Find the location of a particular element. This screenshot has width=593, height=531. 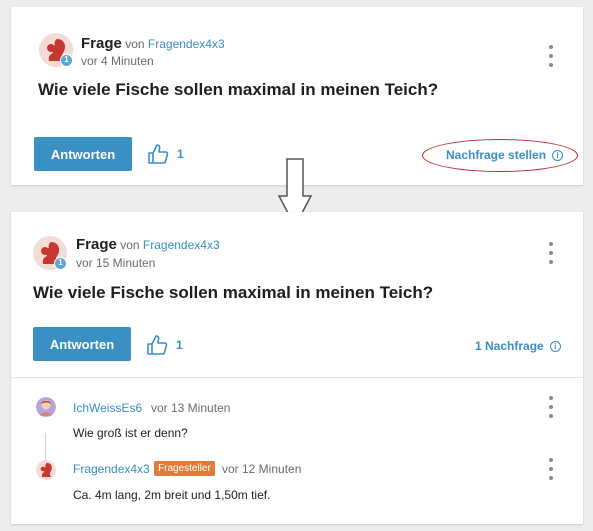

comment-text: Ca. 4m lang, 2m breit und 1,50m tief. is located at coordinates (172, 495).